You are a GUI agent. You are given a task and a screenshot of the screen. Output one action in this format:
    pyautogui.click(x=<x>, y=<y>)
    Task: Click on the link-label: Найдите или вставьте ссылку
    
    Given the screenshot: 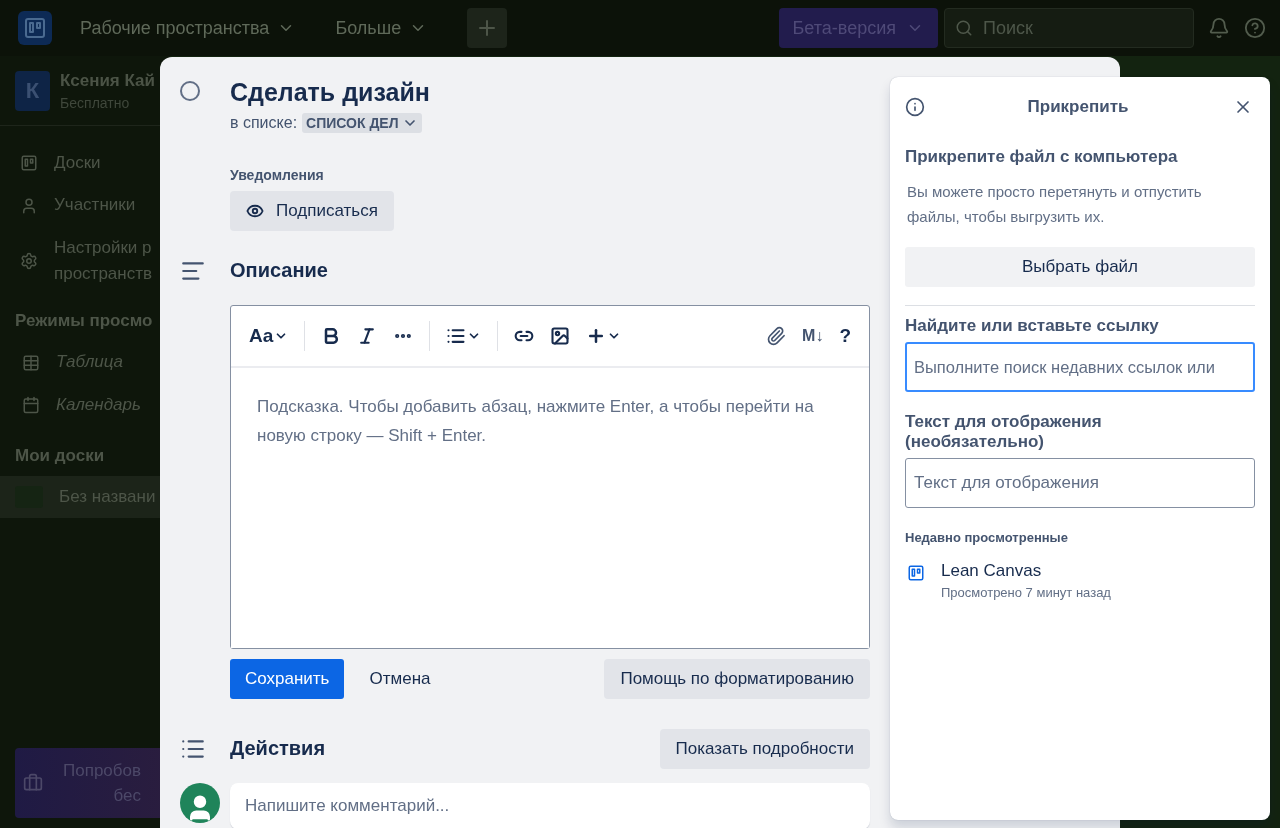 What is the action you would take?
    pyautogui.click(x=1032, y=326)
    